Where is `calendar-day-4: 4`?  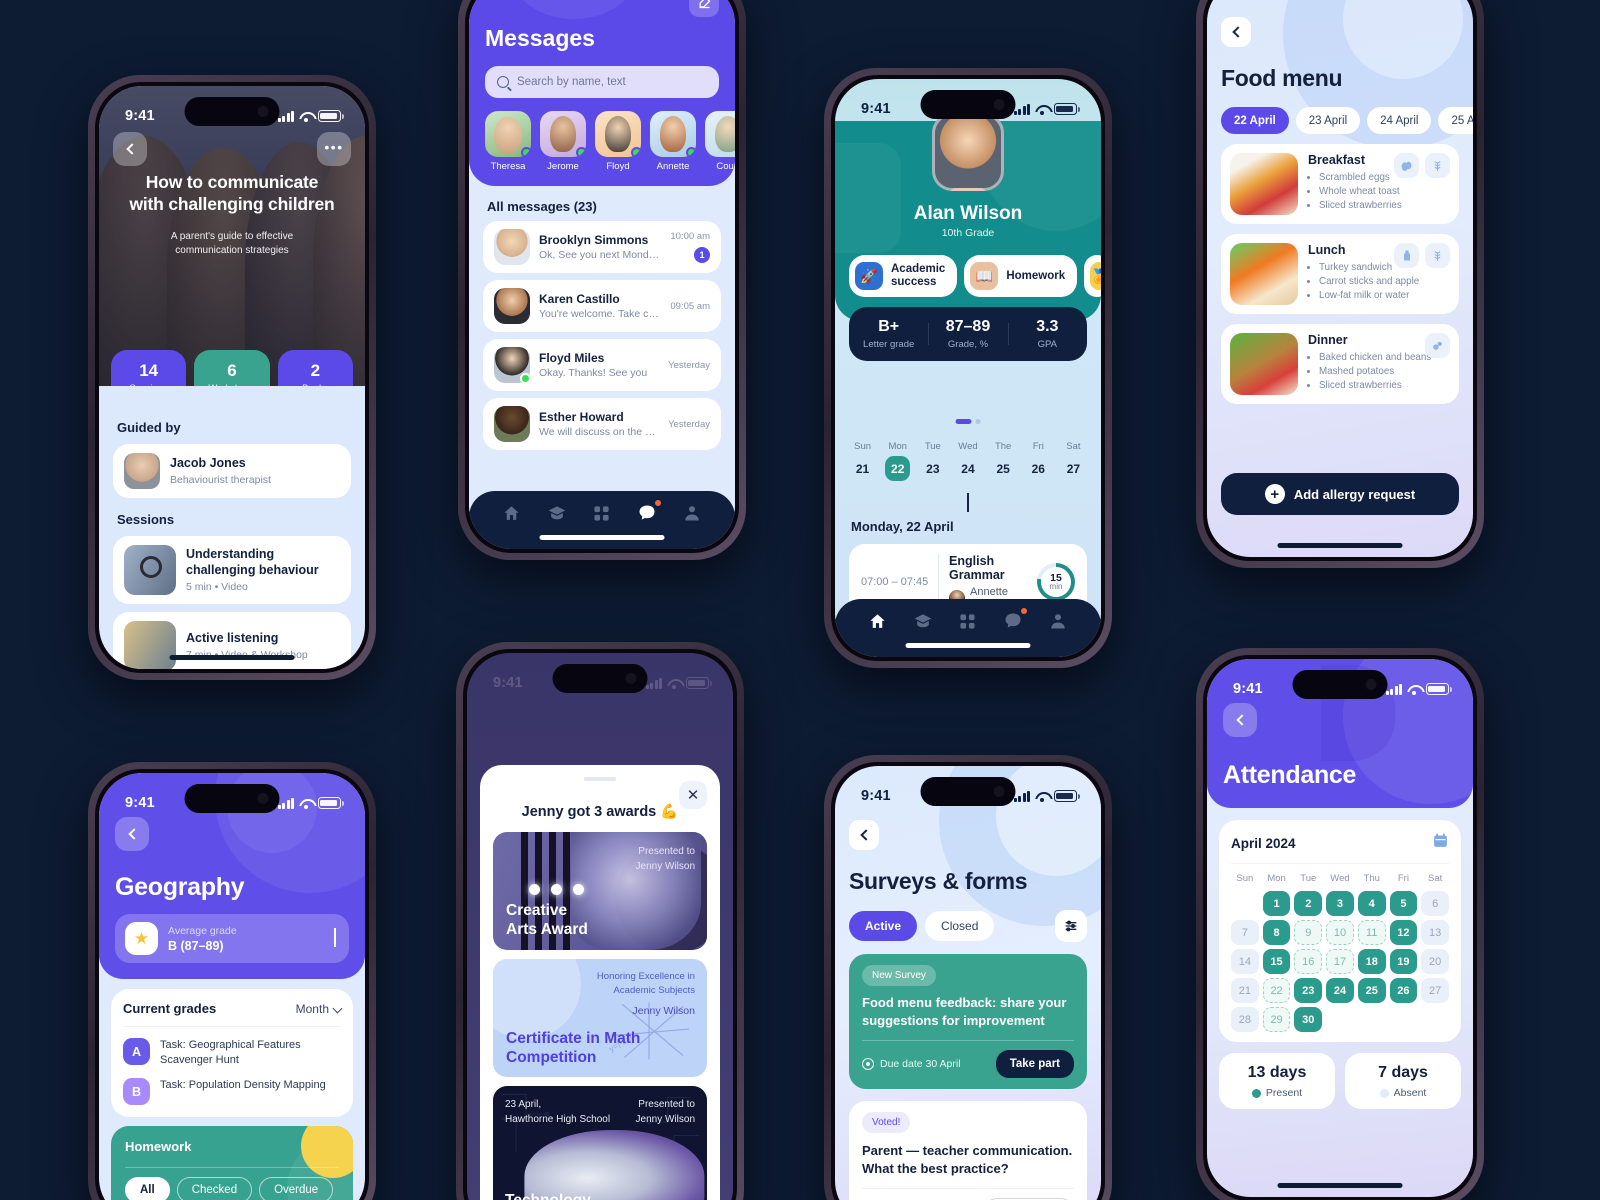 calendar-day-4: 4 is located at coordinates (1371, 903).